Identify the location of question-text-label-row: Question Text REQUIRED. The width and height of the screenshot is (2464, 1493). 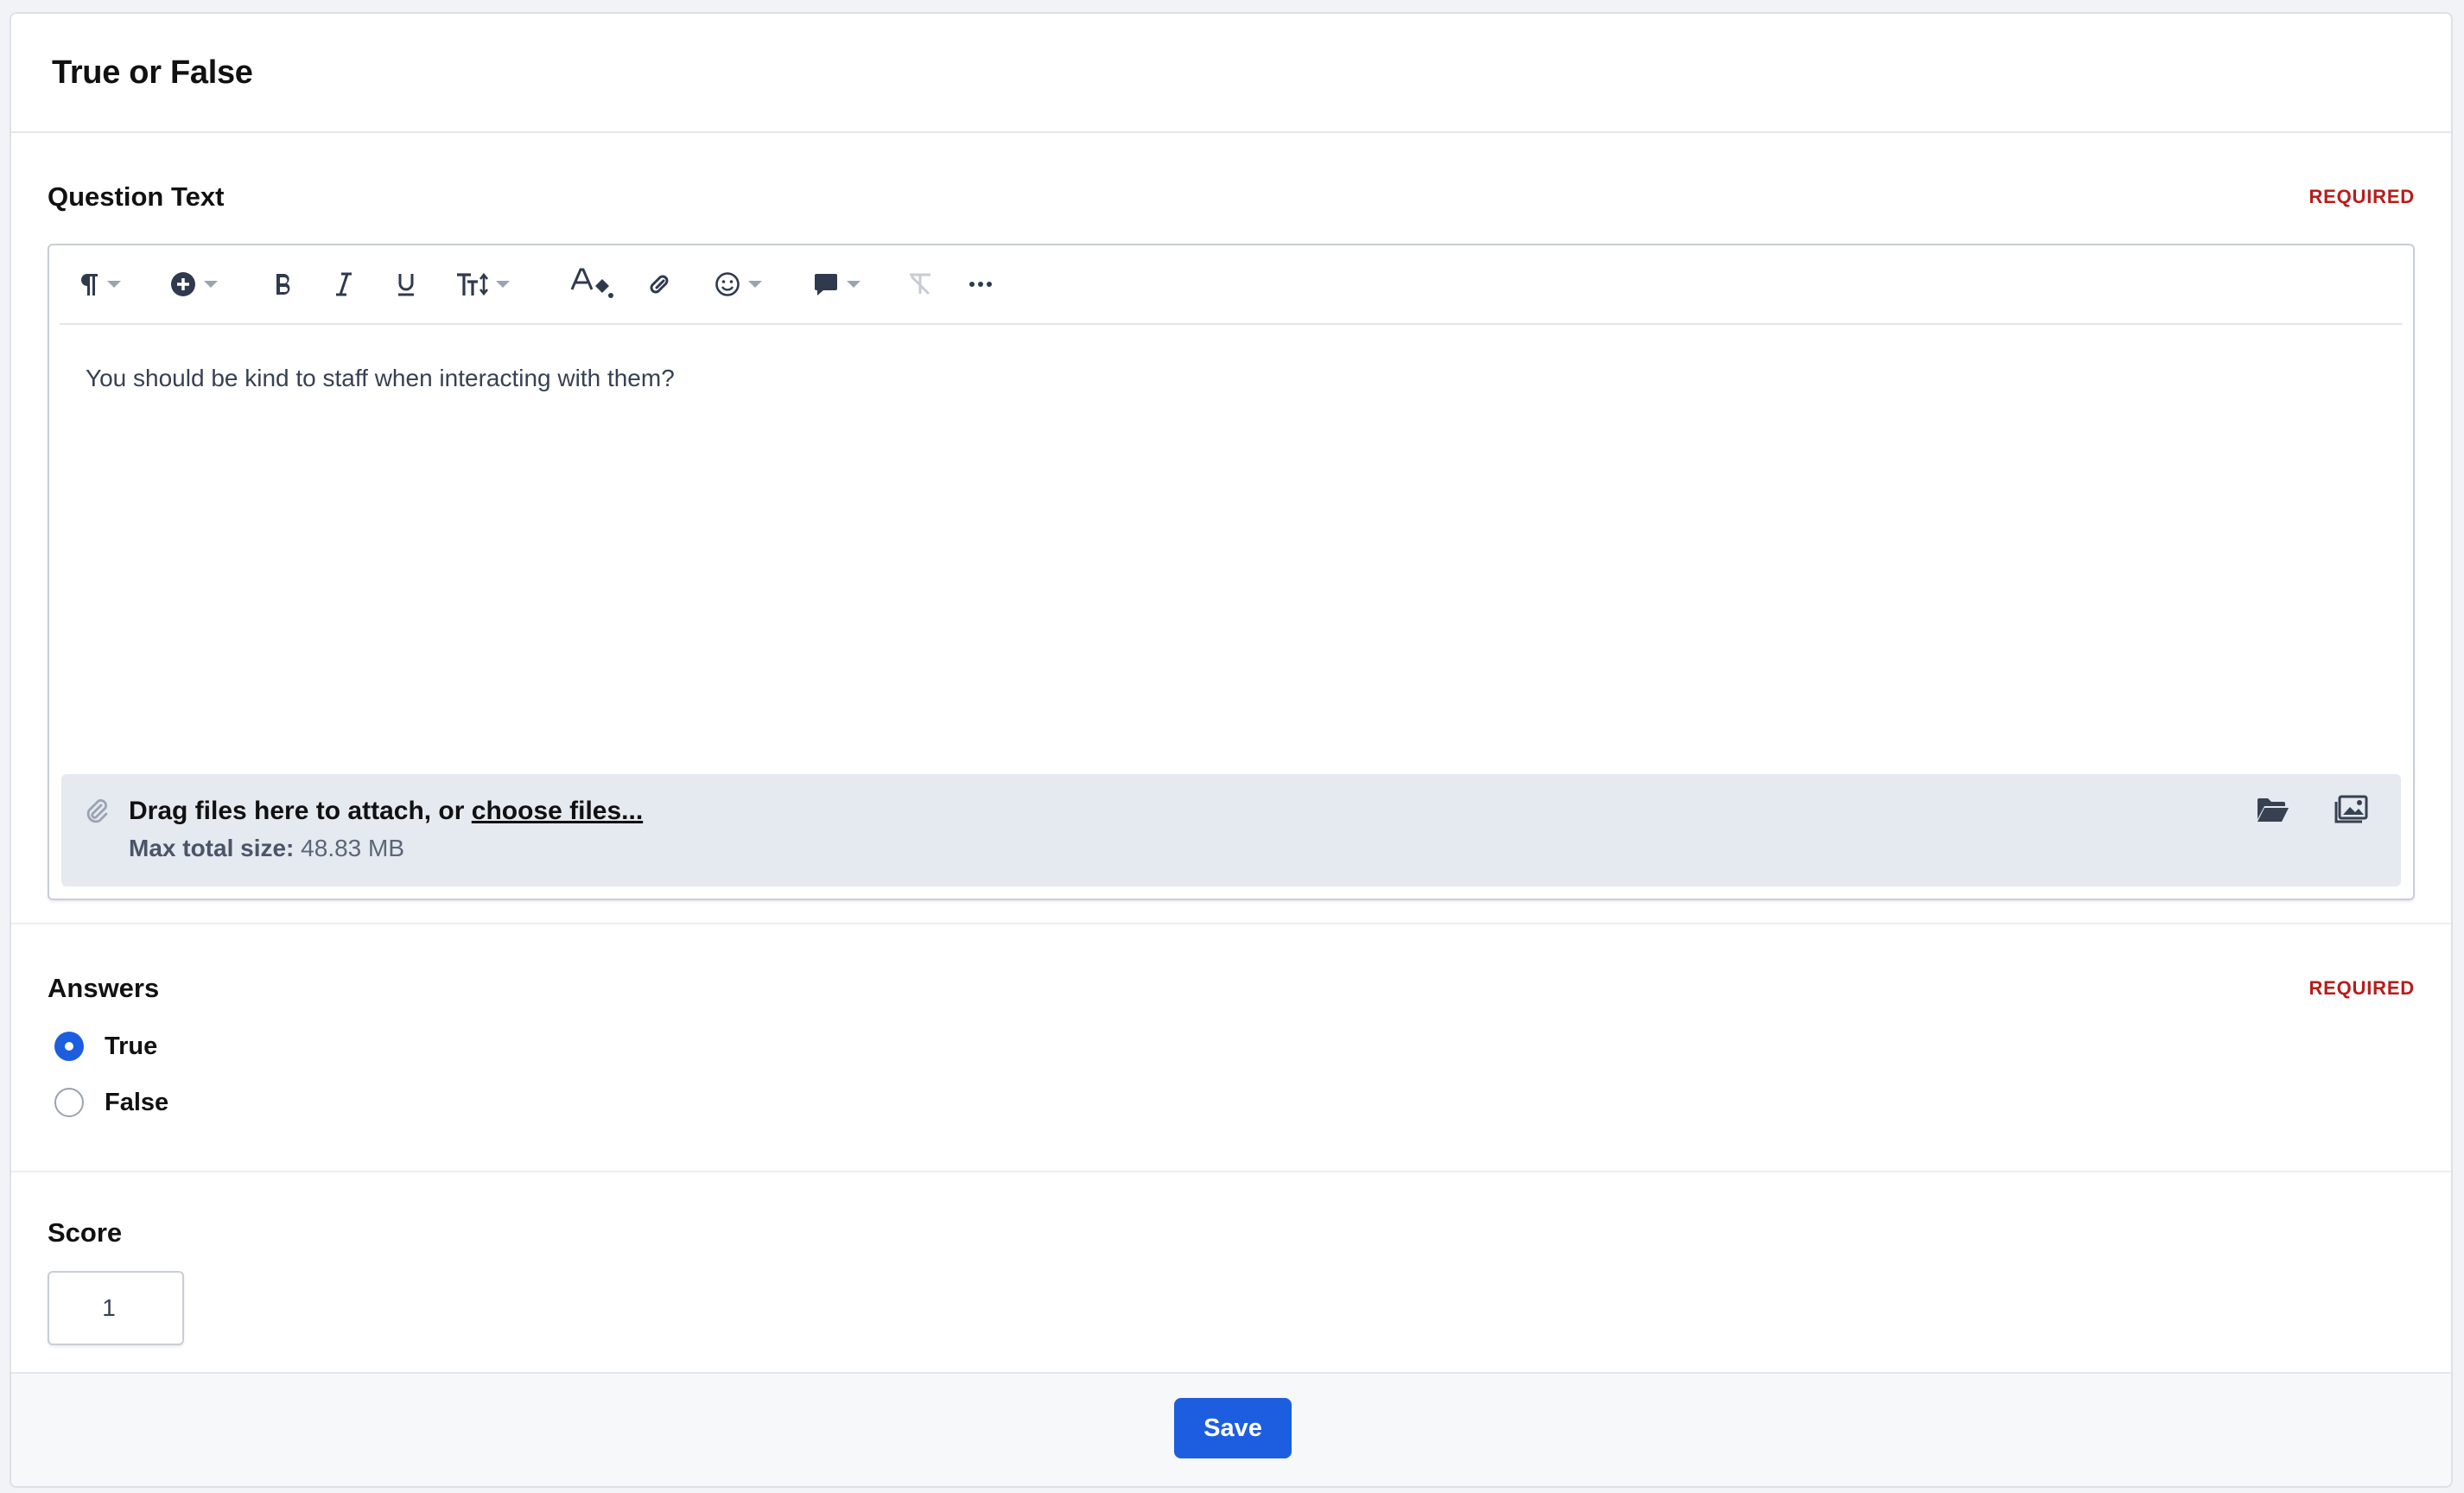
(1231, 197).